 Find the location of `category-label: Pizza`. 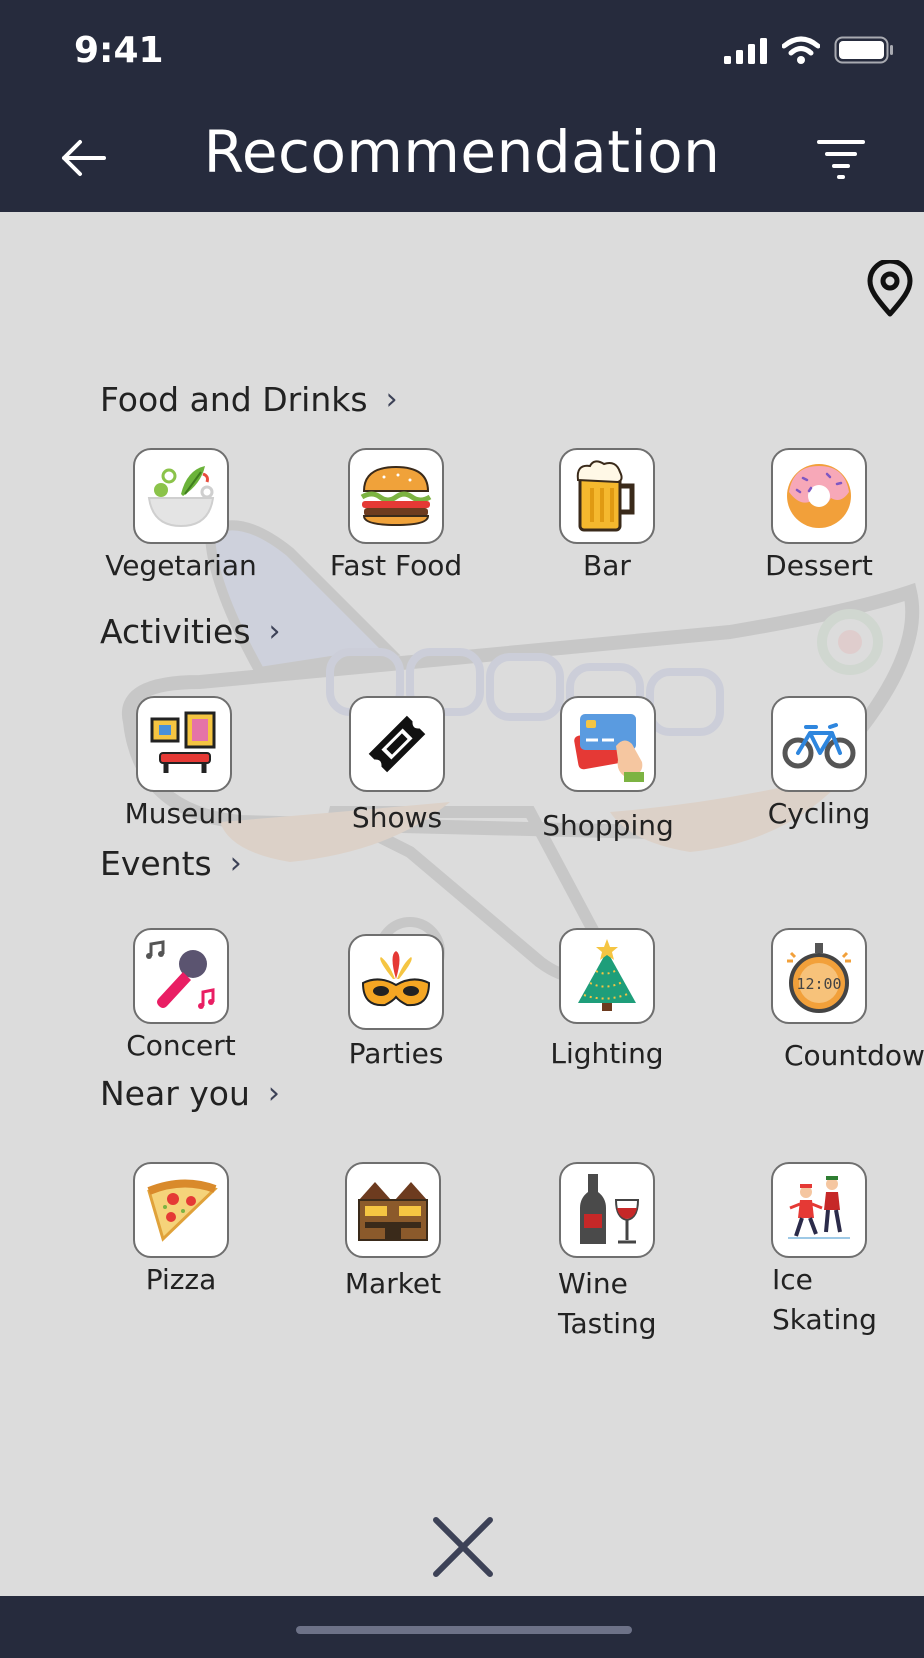

category-label: Pizza is located at coordinates (181, 1279).